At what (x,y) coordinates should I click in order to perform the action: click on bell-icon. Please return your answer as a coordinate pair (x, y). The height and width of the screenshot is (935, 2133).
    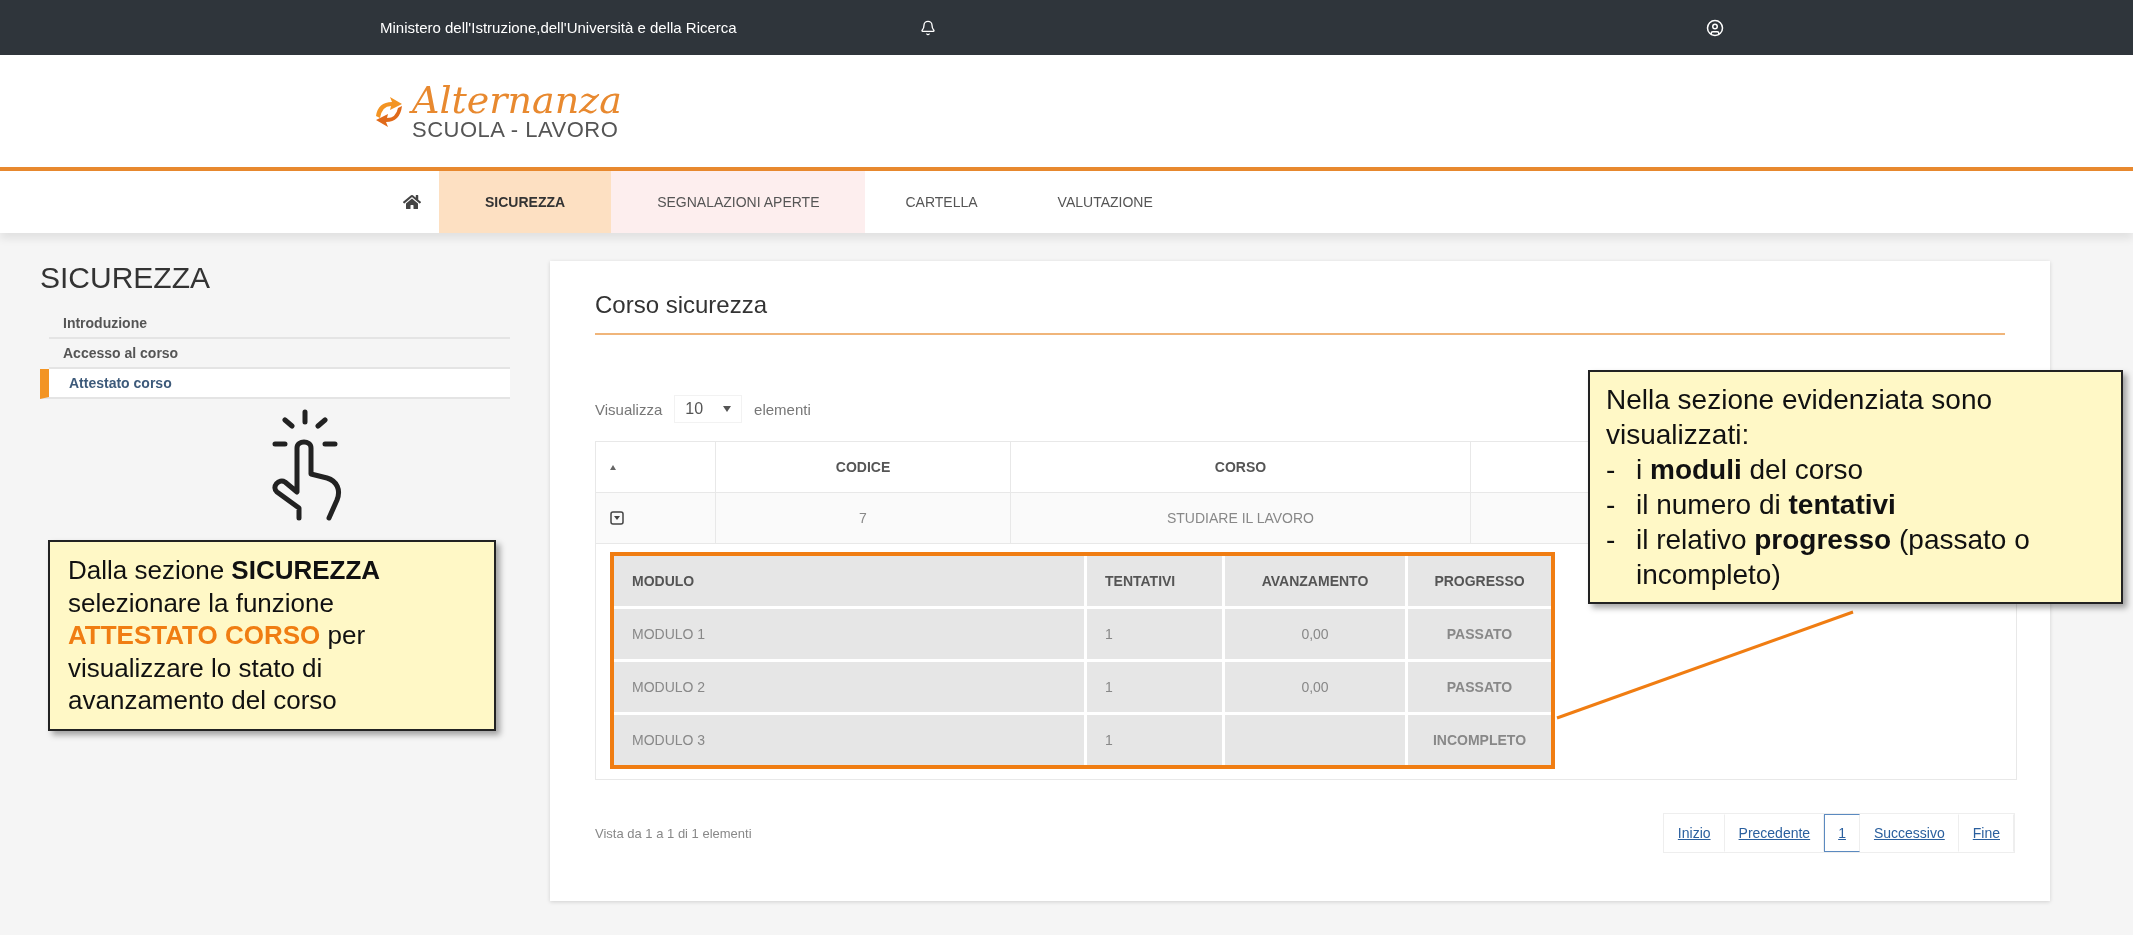
    Looking at the image, I should click on (928, 27).